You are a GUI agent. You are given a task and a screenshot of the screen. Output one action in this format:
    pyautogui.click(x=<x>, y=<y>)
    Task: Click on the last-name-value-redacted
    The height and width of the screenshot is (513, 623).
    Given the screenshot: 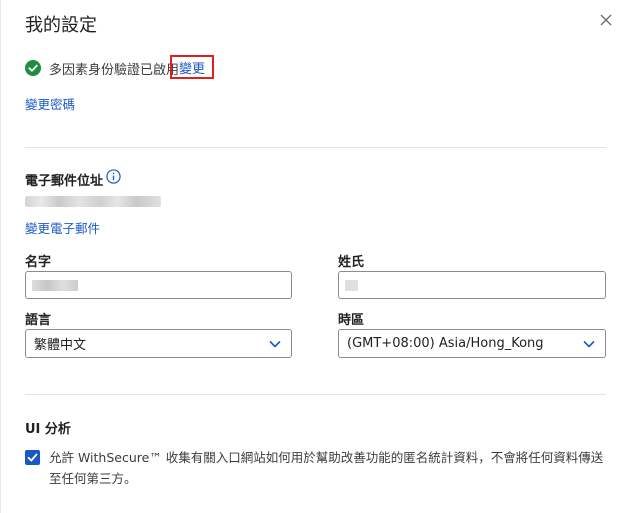 What is the action you would take?
    pyautogui.click(x=351, y=285)
    